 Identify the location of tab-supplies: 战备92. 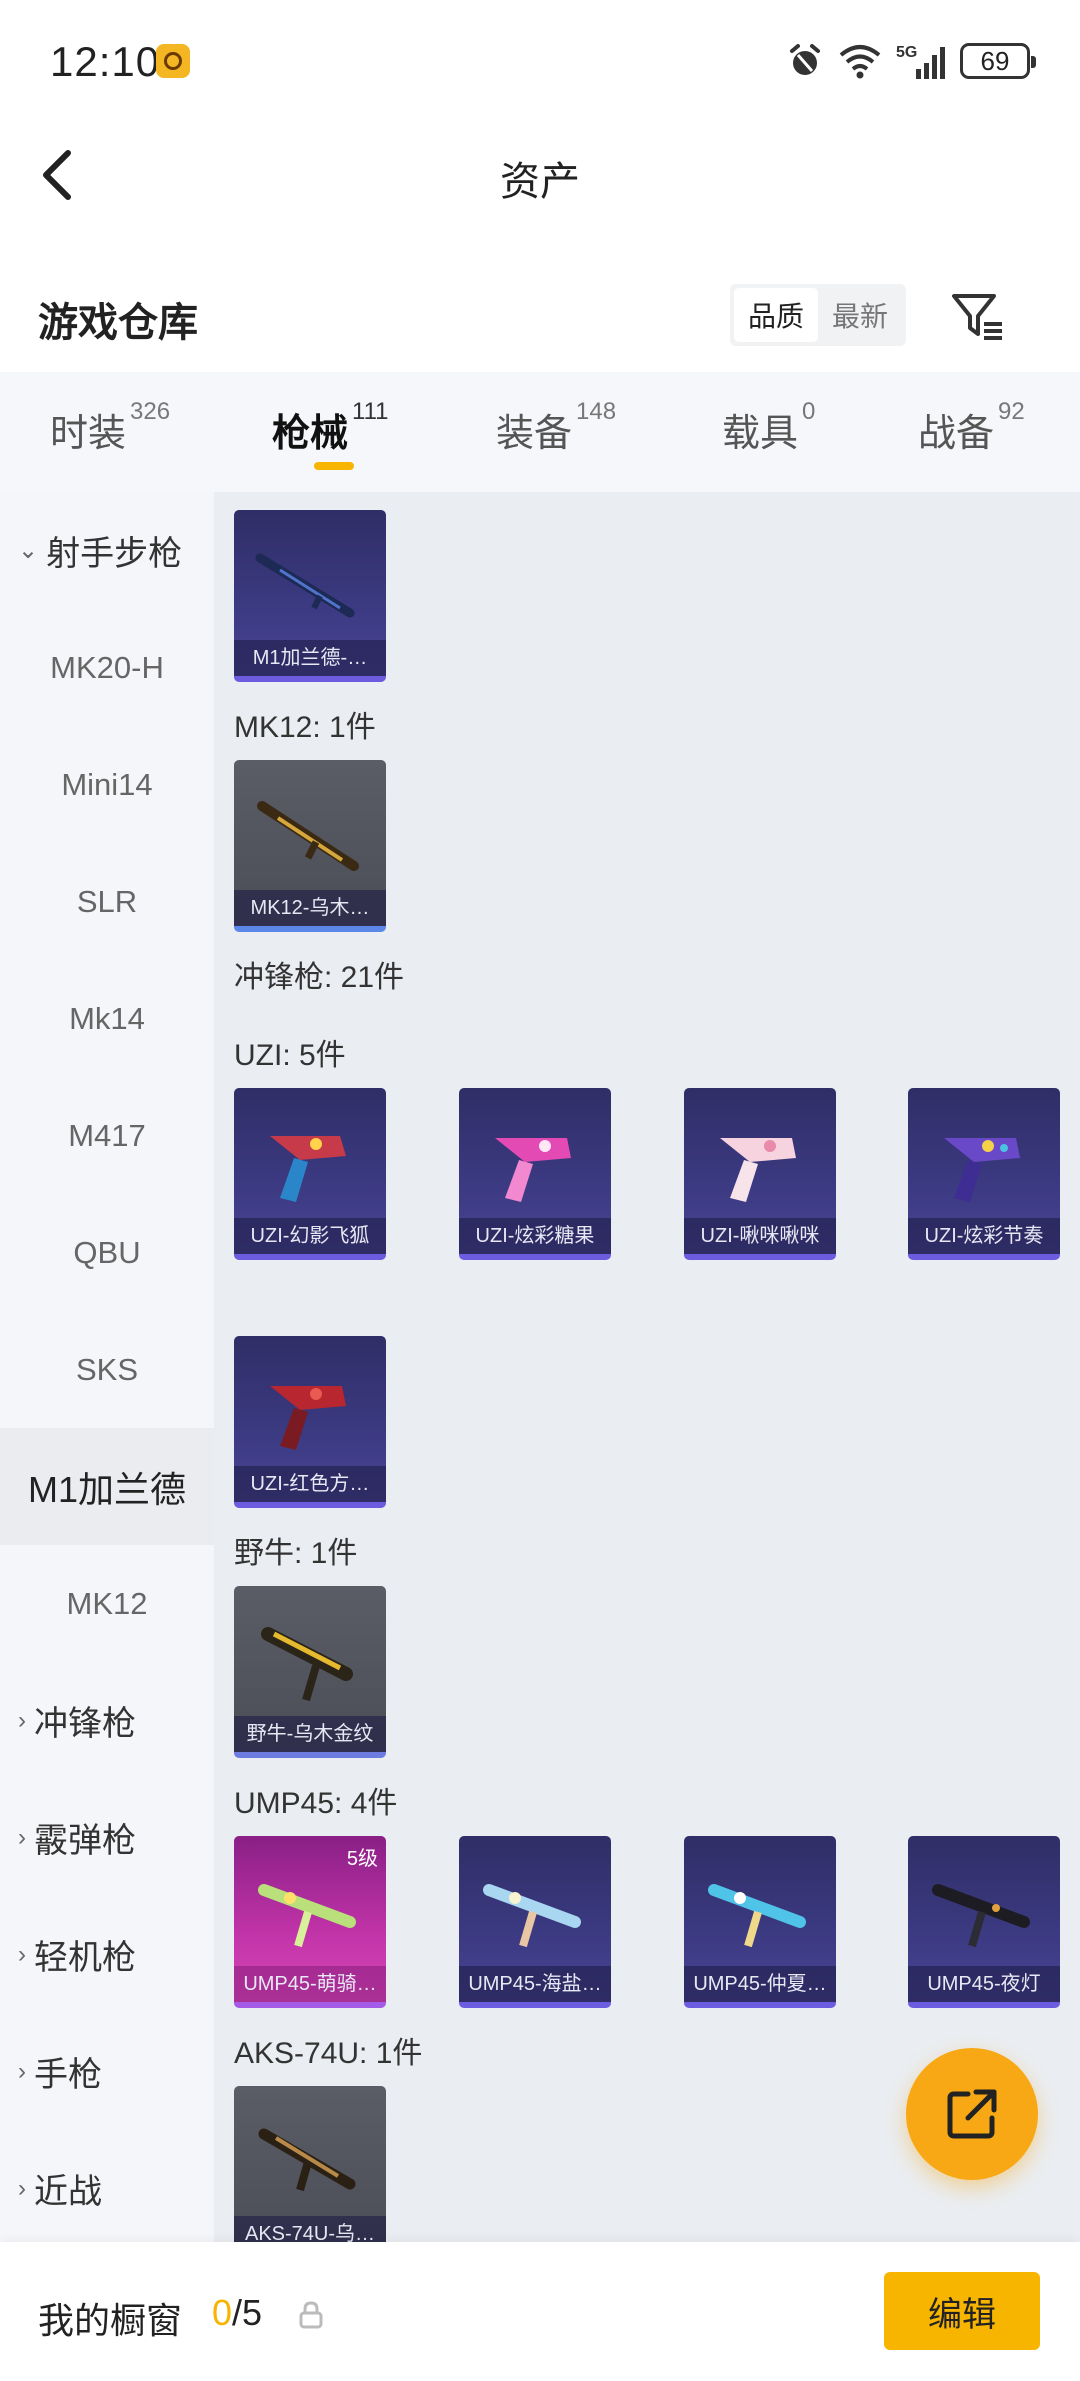
(971, 427).